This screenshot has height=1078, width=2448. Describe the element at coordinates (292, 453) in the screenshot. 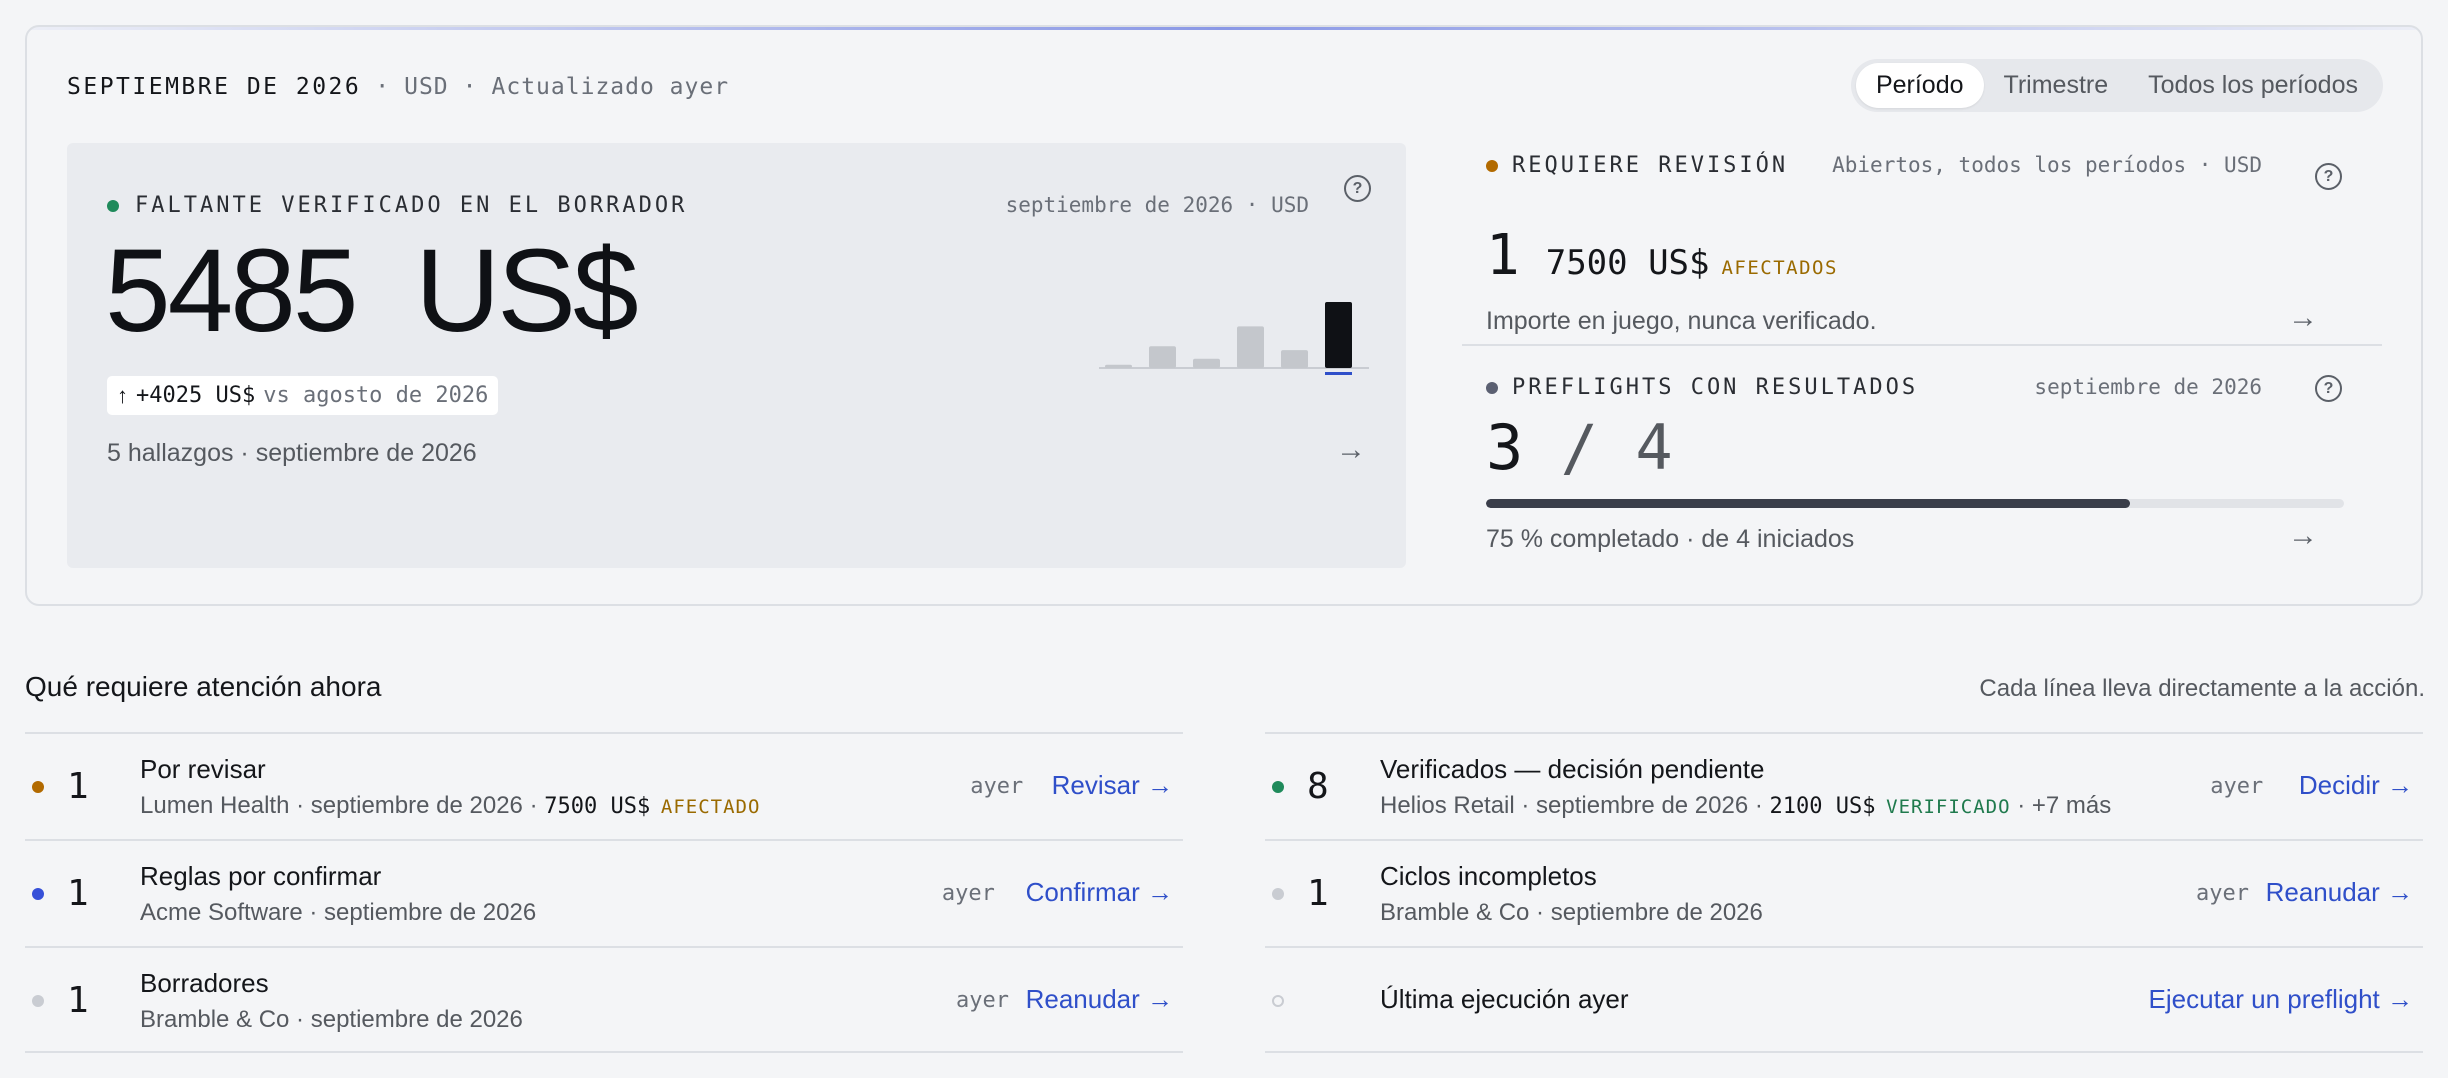

I see `metric-footer: 5 hallazgos · septiembre de 2026` at that location.